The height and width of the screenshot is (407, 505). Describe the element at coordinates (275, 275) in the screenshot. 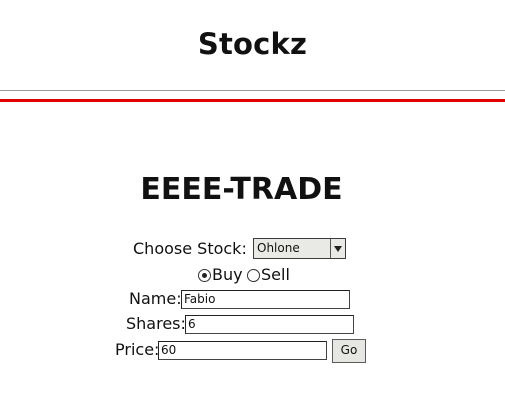

I see `sell-label: Sell` at that location.